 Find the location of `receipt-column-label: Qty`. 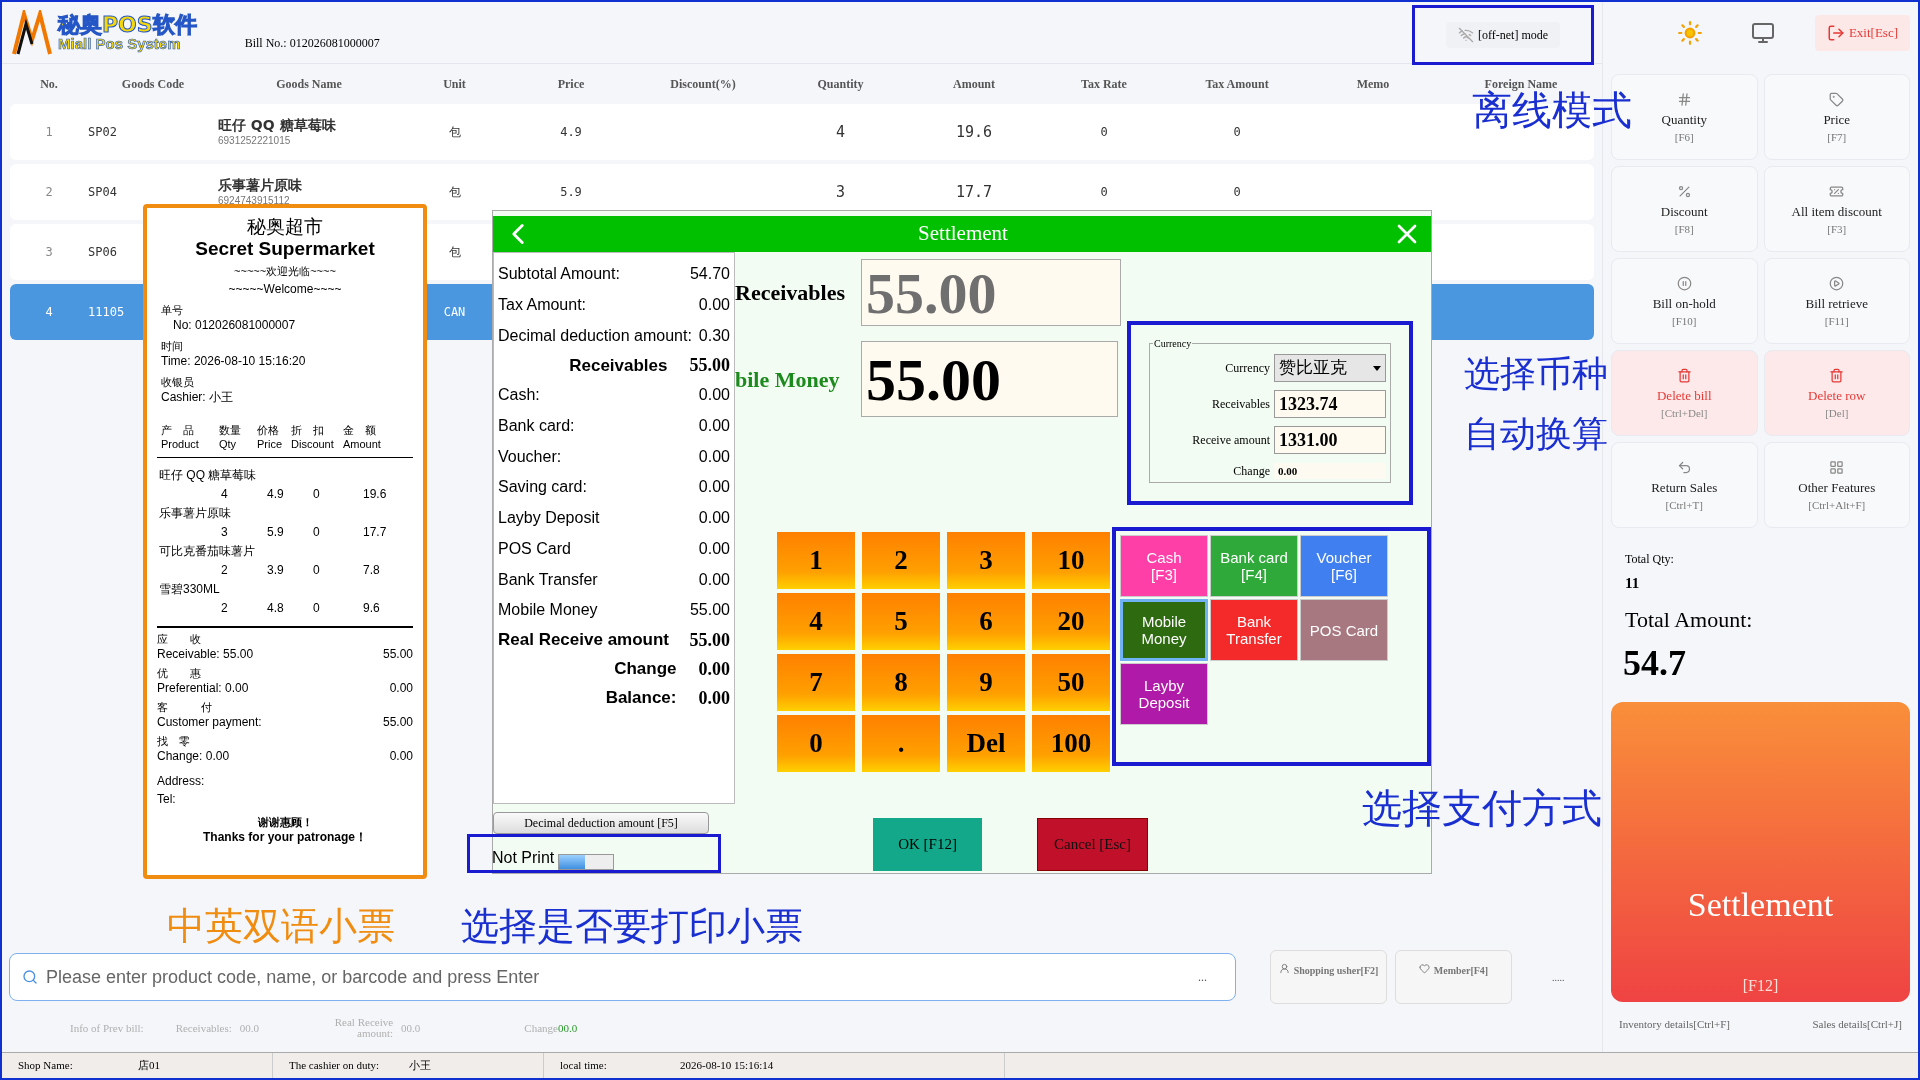

receipt-column-label: Qty is located at coordinates (228, 444).